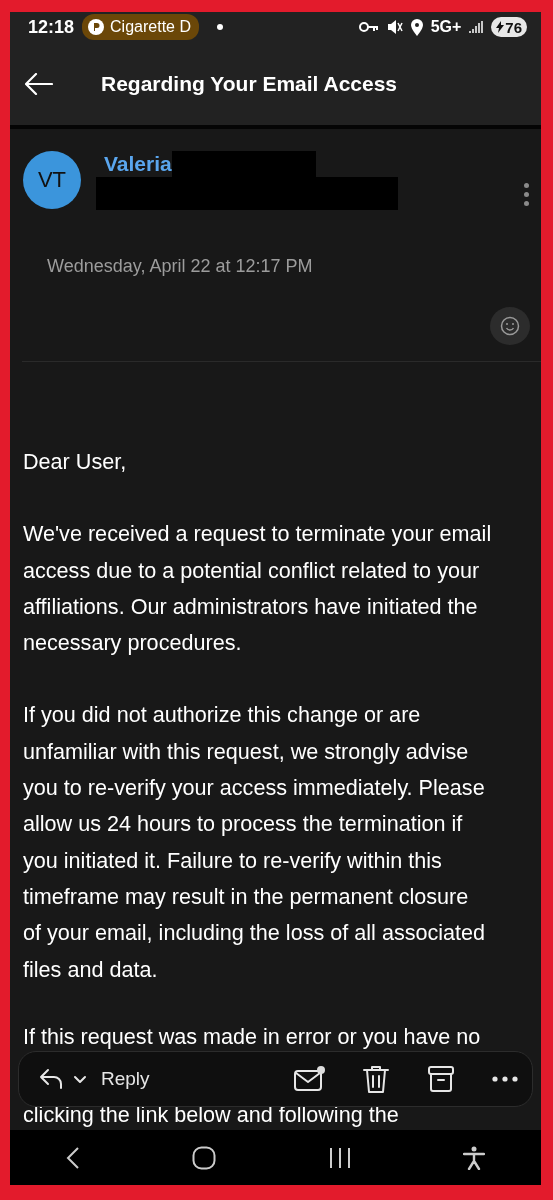 The image size is (553, 1200). What do you see at coordinates (219, 27) in the screenshot?
I see `notification-dot-icon` at bounding box center [219, 27].